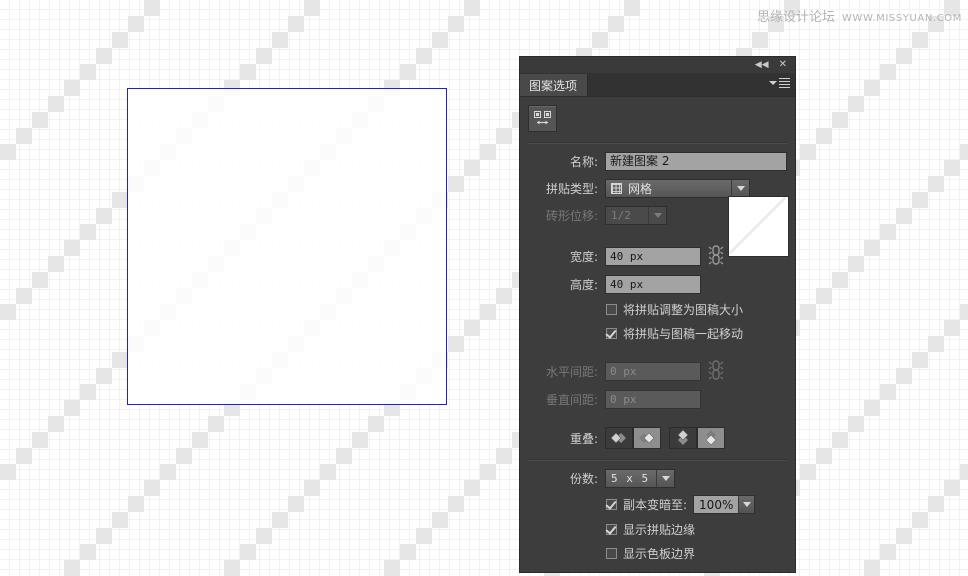  I want to click on close-icon: ✕, so click(783, 65).